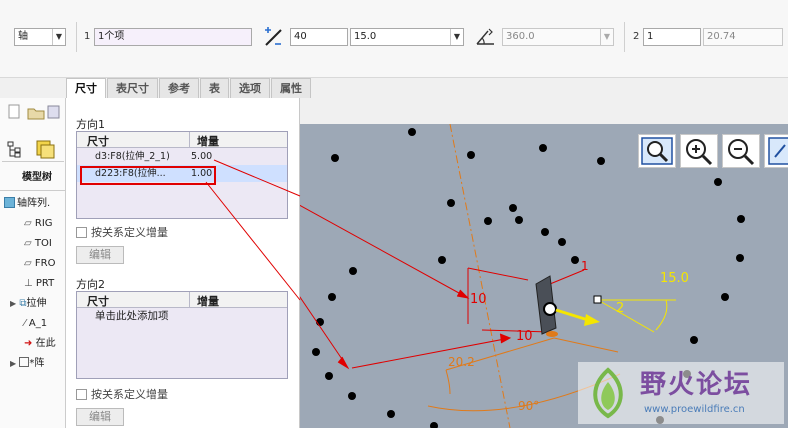 This screenshot has width=788, height=428. I want to click on zoom-in-button, so click(699, 151).